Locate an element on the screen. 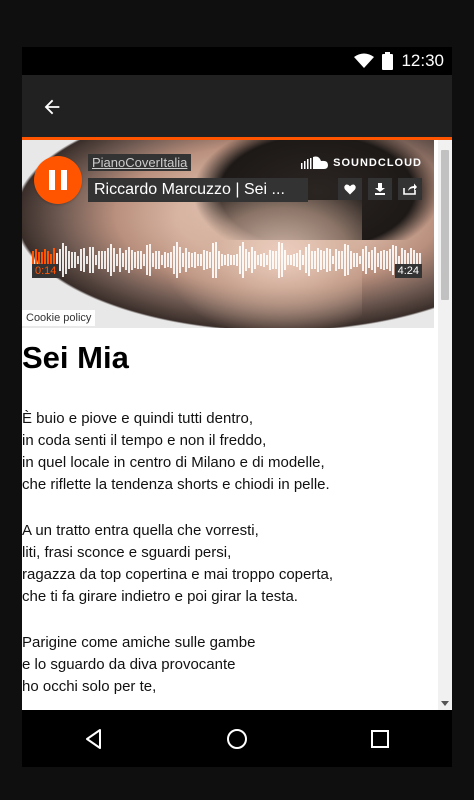 The image size is (474, 800). nav-recents-button is located at coordinates (380, 739).